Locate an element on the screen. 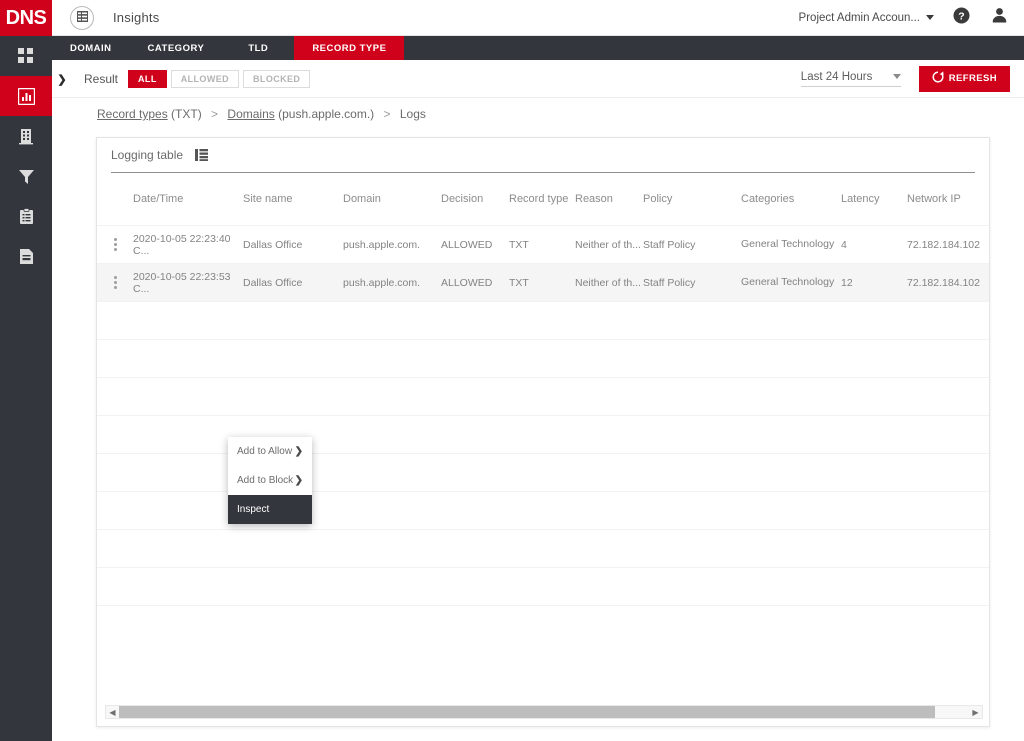 The height and width of the screenshot is (741, 1024). column-header-latency: Latency is located at coordinates (874, 199).